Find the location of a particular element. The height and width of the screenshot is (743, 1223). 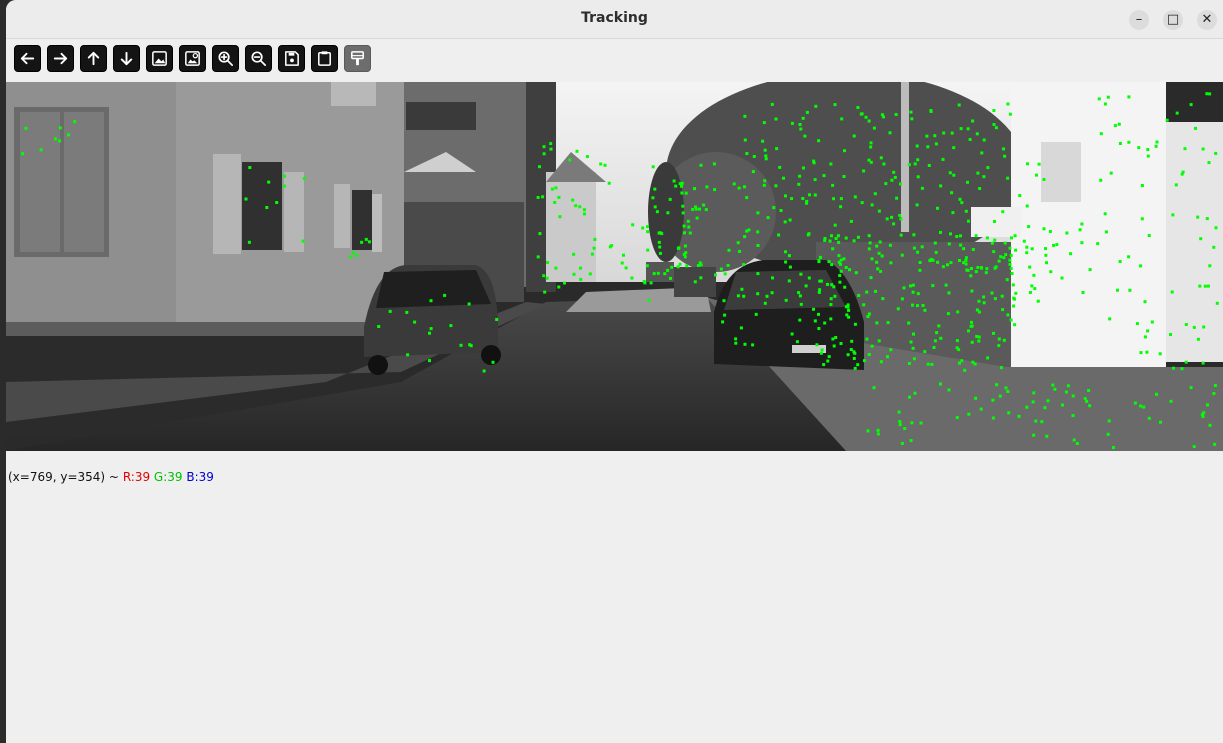

properties-button is located at coordinates (357, 58).